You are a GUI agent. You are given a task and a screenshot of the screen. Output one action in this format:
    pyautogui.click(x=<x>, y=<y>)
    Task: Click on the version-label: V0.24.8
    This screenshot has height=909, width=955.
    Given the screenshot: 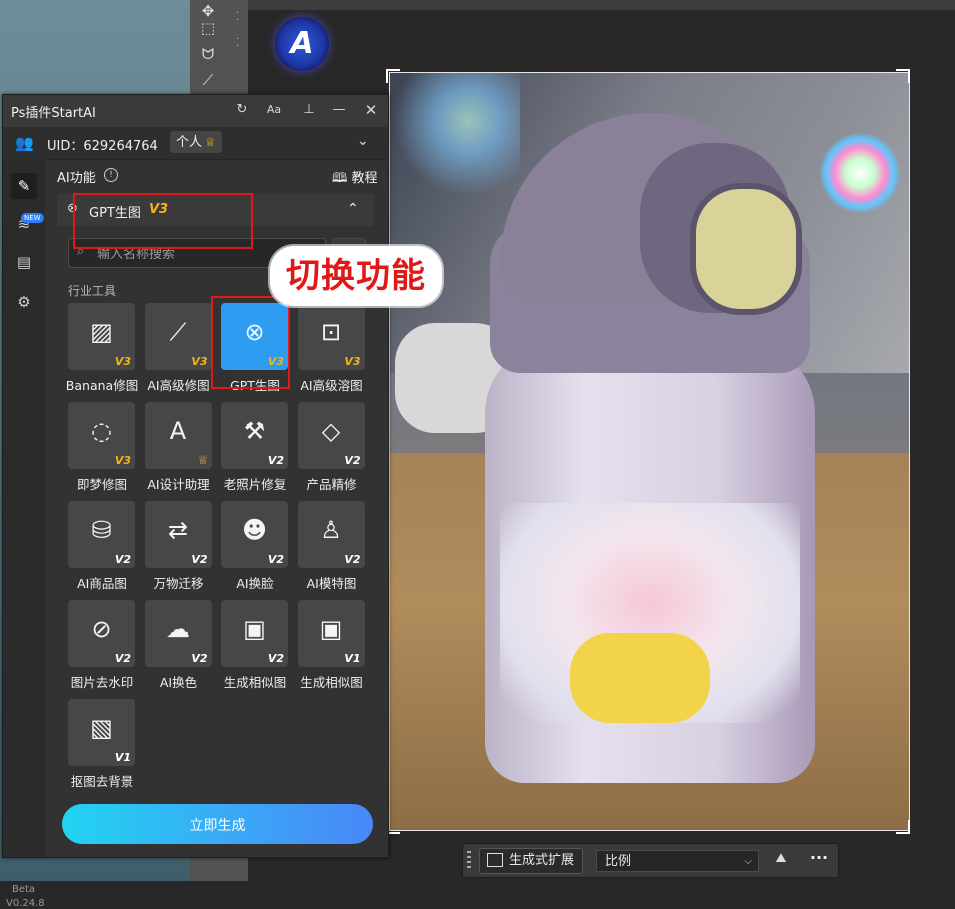 What is the action you would take?
    pyautogui.click(x=25, y=903)
    